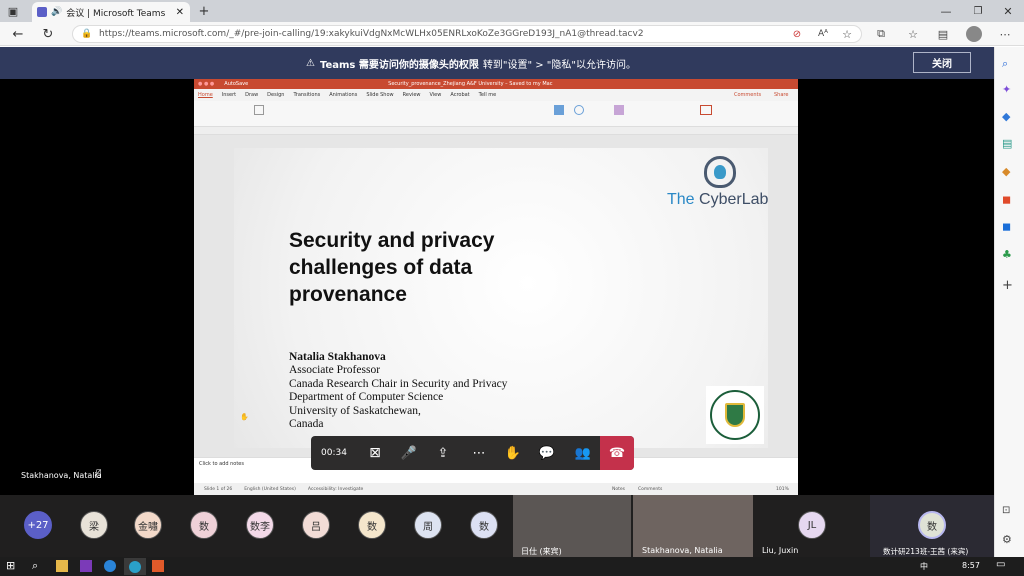  Describe the element at coordinates (13, 11) in the screenshot. I see `tab-actions-icon: ▣` at that location.